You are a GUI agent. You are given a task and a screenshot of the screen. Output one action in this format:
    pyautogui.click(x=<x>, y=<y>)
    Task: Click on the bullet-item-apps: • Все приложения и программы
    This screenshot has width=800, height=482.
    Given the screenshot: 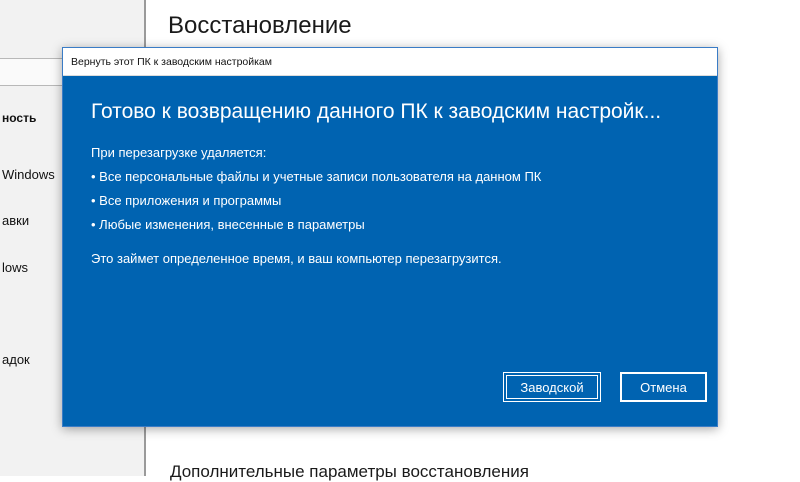 What is the action you would take?
    pyautogui.click(x=186, y=200)
    